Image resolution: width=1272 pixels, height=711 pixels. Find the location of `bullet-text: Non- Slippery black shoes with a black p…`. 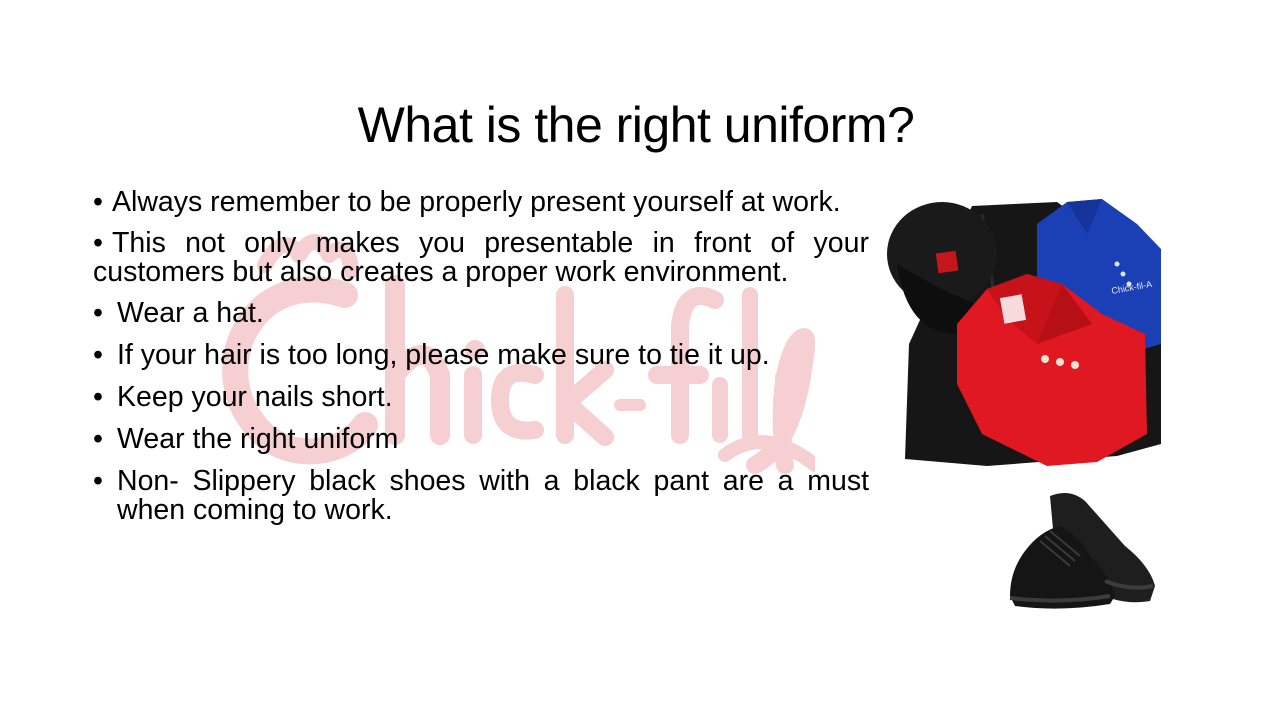

bullet-text: Non- Slippery black shoes with a black p… is located at coordinates (493, 495).